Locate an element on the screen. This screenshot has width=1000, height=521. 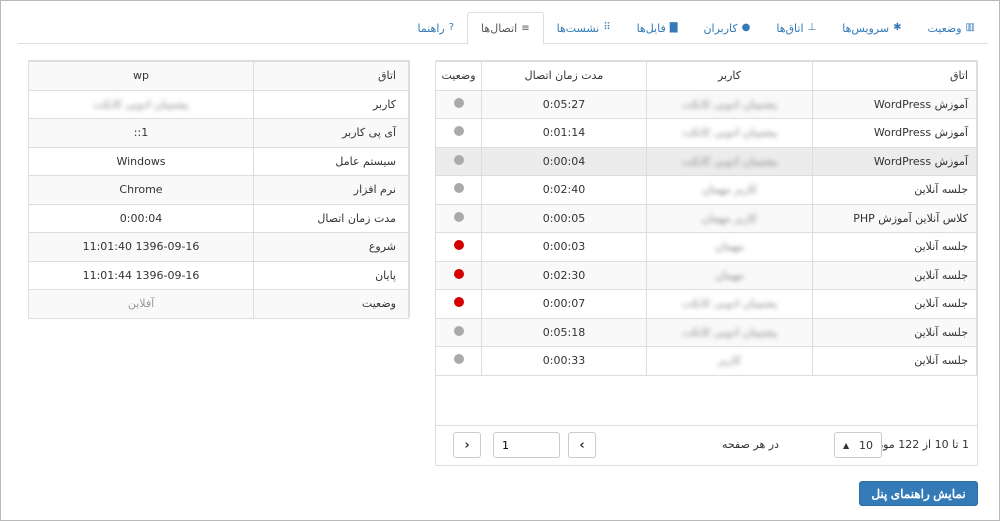
tab-1: ✱ سرویس‌ها is located at coordinates (871, 28).